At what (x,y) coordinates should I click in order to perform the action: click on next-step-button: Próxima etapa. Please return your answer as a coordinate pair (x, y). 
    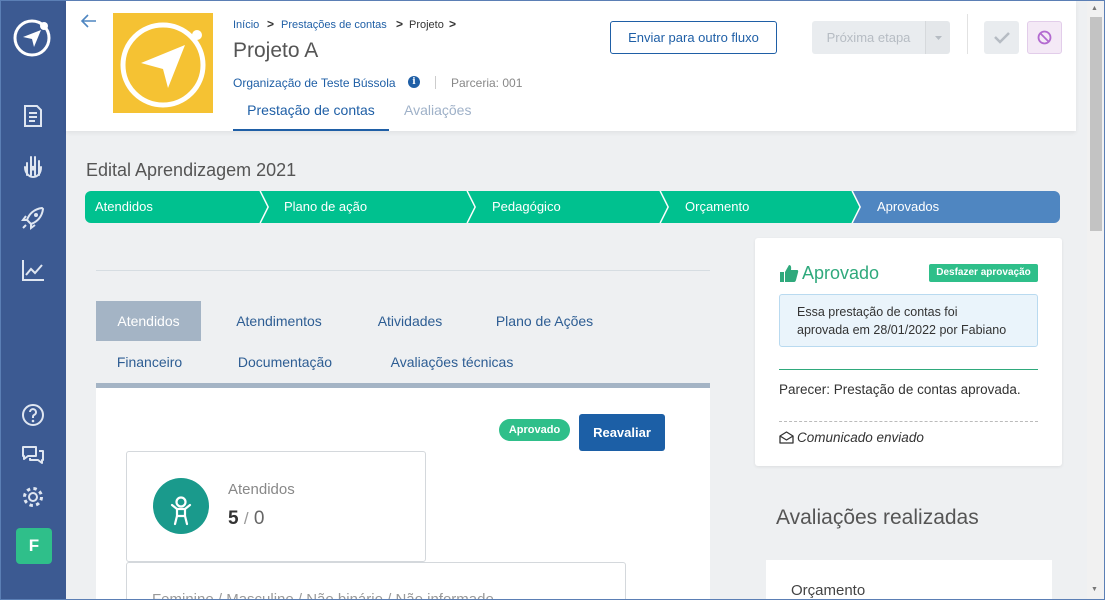
    Looking at the image, I should click on (868, 37).